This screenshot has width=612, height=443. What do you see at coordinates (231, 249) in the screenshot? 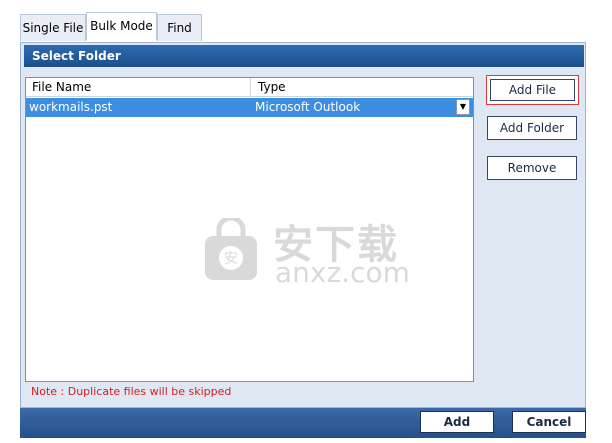
I see `shopping-bag-icon: 安` at bounding box center [231, 249].